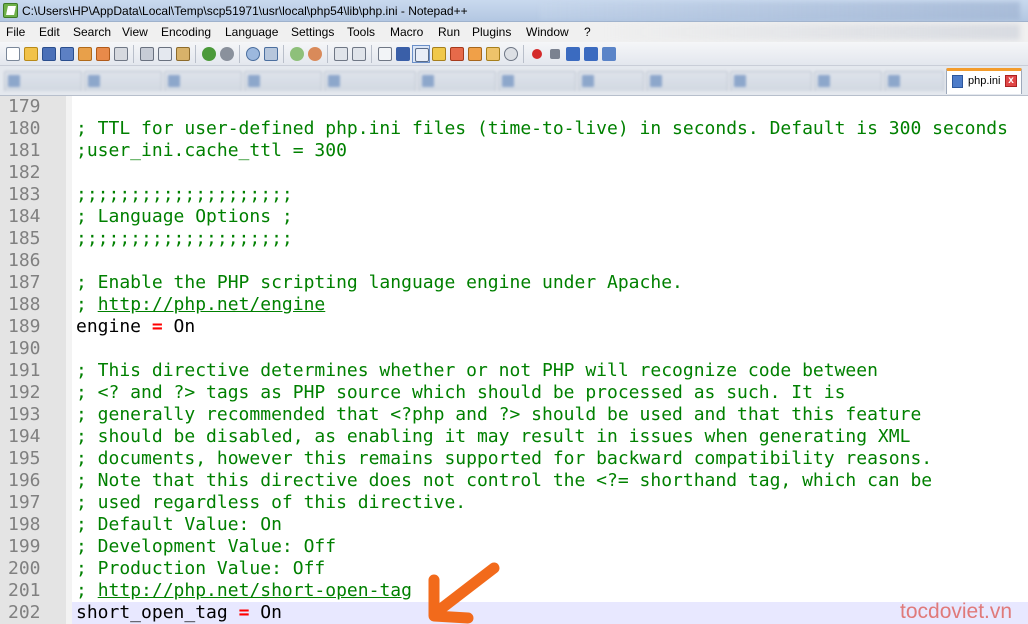 The height and width of the screenshot is (624, 1028). Describe the element at coordinates (514, 217) in the screenshot. I see `code-line: 184 ; Language Options ;` at that location.